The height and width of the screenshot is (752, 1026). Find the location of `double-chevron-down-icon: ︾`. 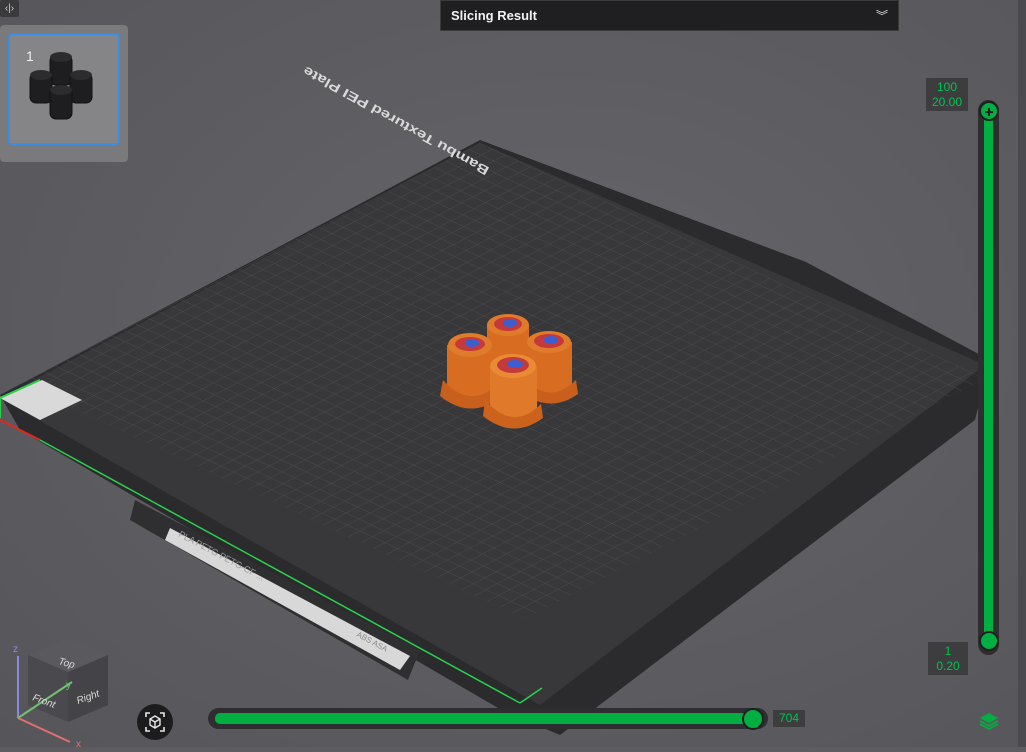

double-chevron-down-icon: ︾ is located at coordinates (882, 15).